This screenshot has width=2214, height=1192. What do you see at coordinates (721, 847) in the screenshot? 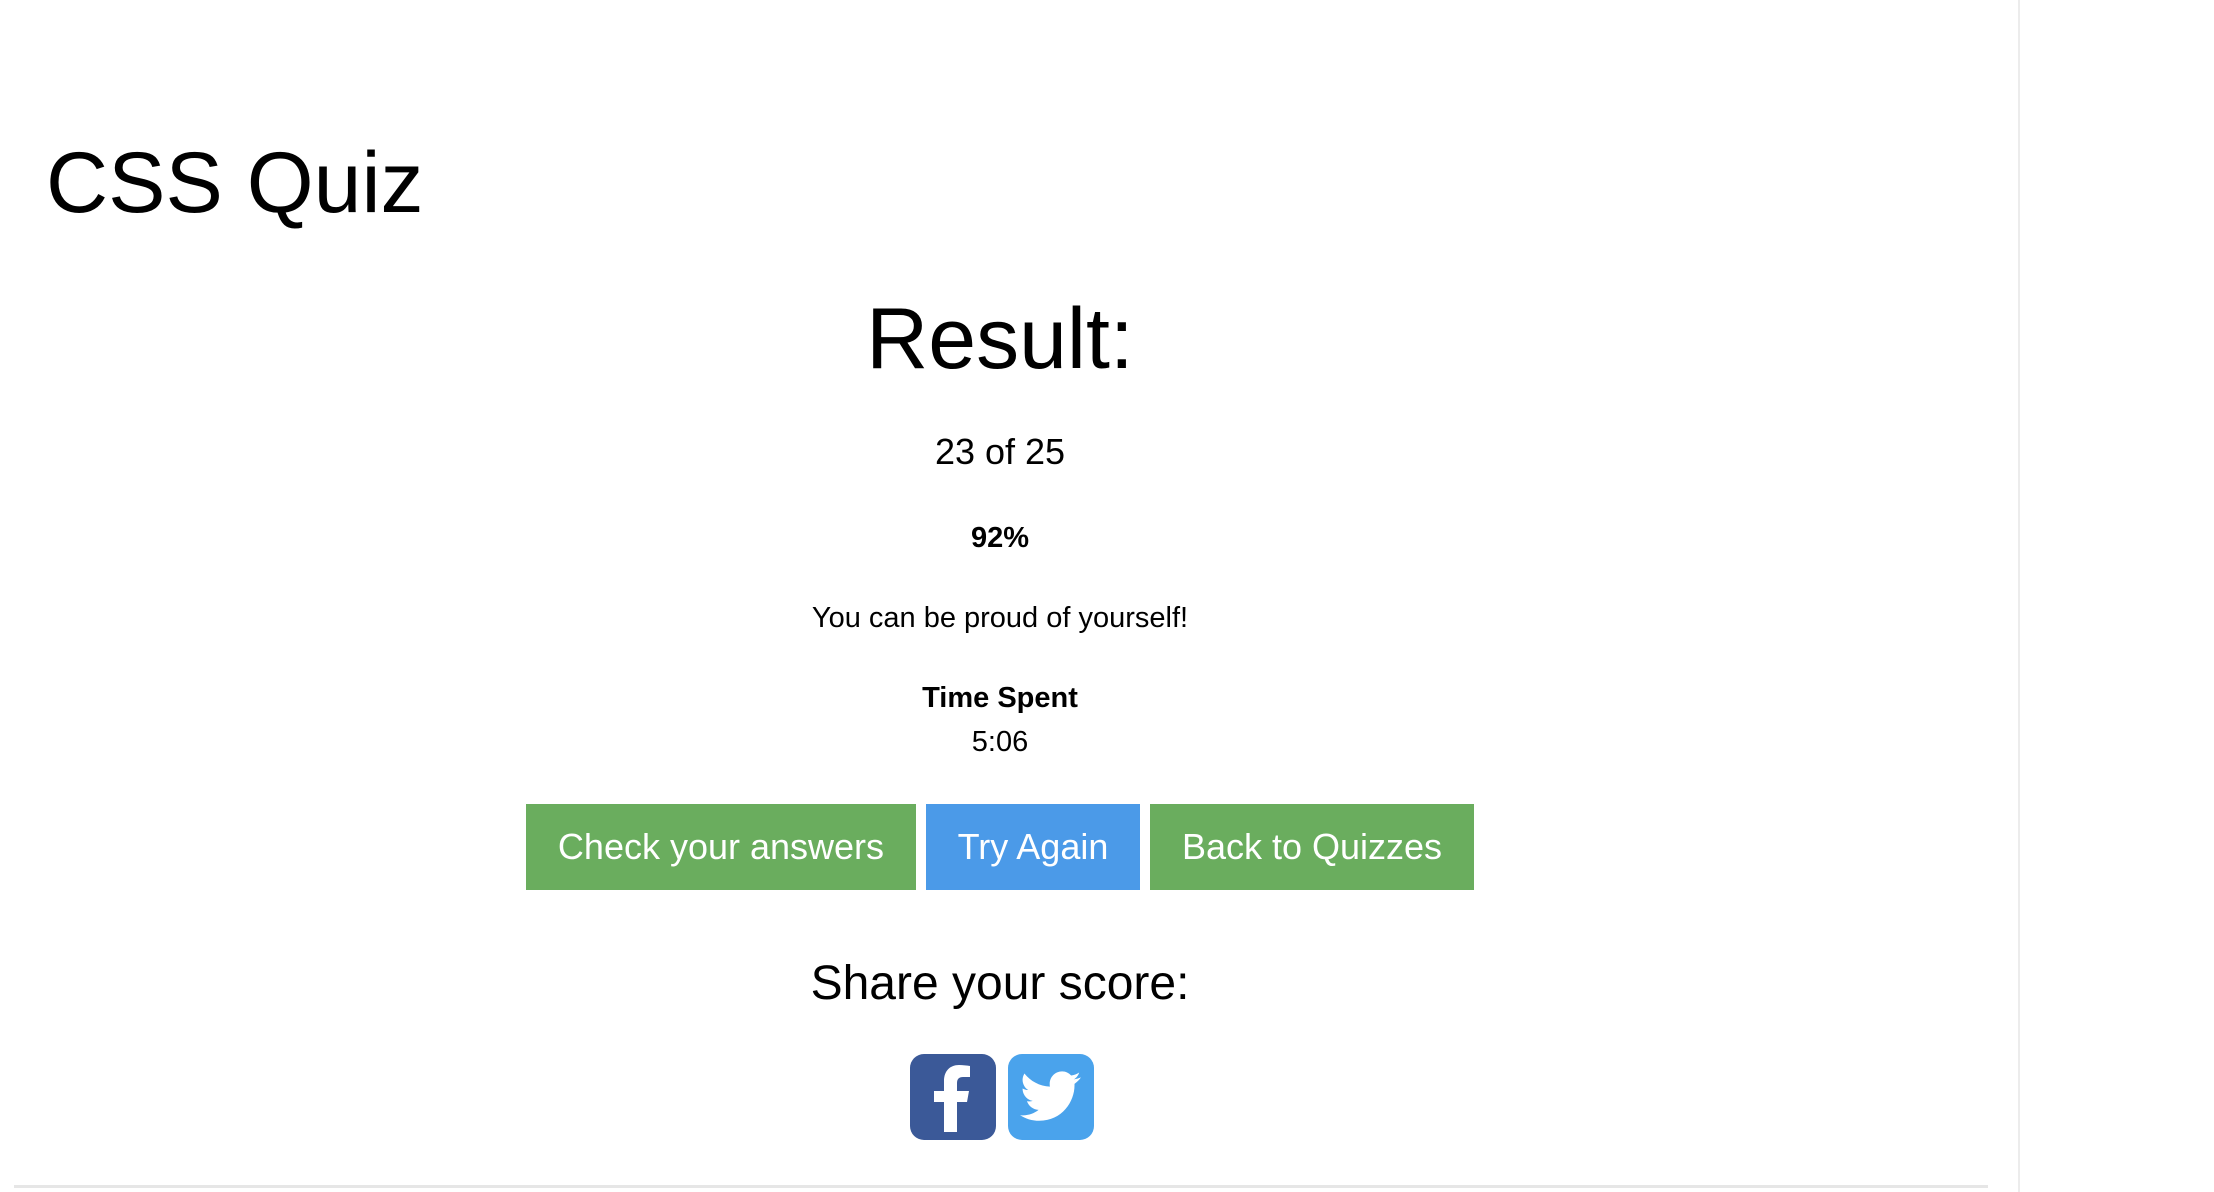
I see `check-answers-button: Check your answers` at bounding box center [721, 847].